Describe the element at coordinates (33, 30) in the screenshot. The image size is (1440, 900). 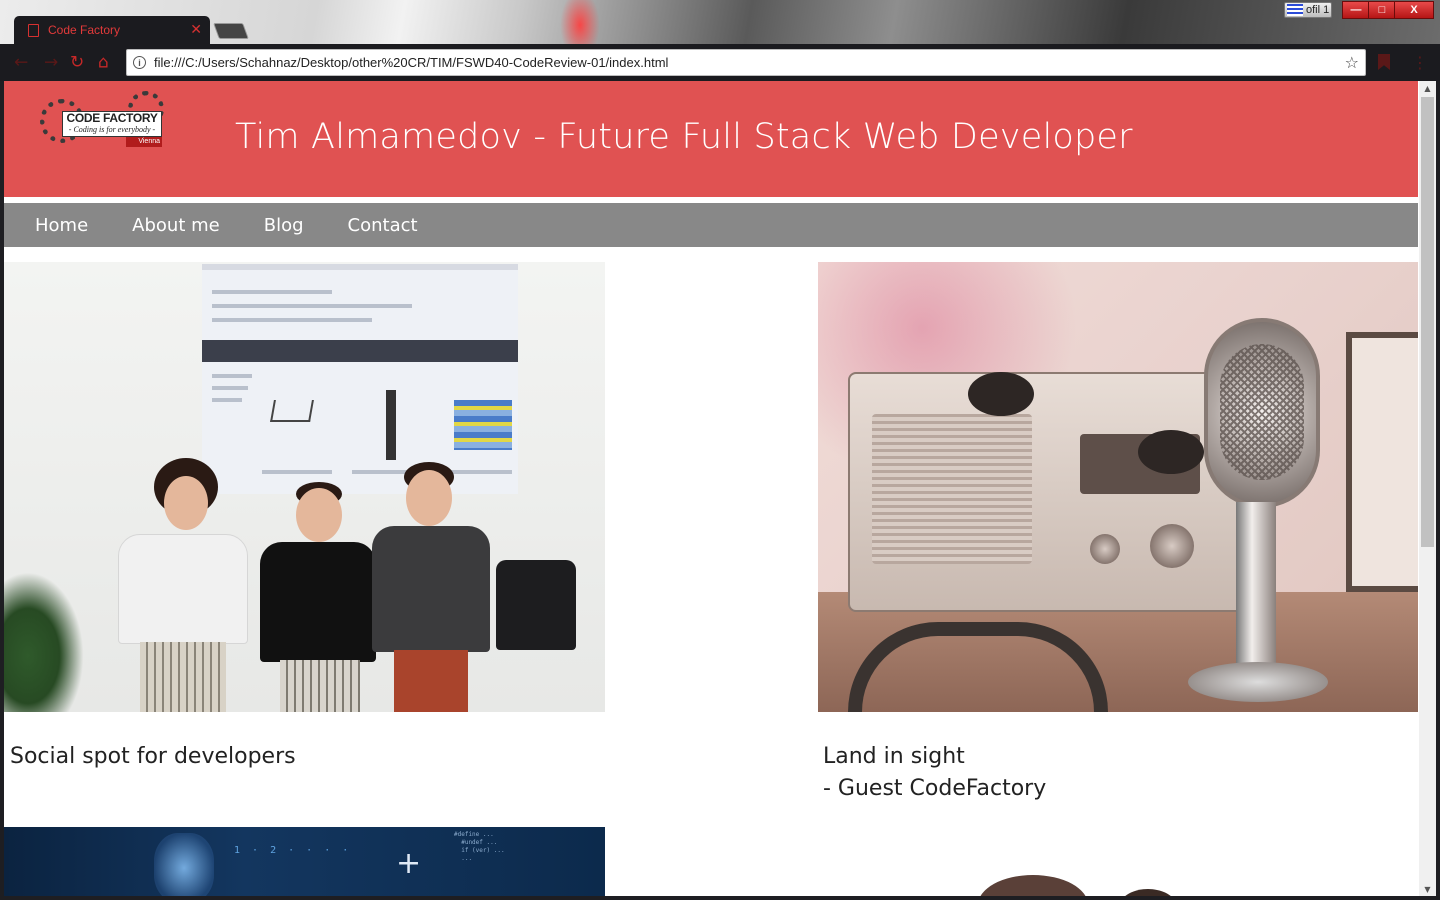
I see `document-icon` at that location.